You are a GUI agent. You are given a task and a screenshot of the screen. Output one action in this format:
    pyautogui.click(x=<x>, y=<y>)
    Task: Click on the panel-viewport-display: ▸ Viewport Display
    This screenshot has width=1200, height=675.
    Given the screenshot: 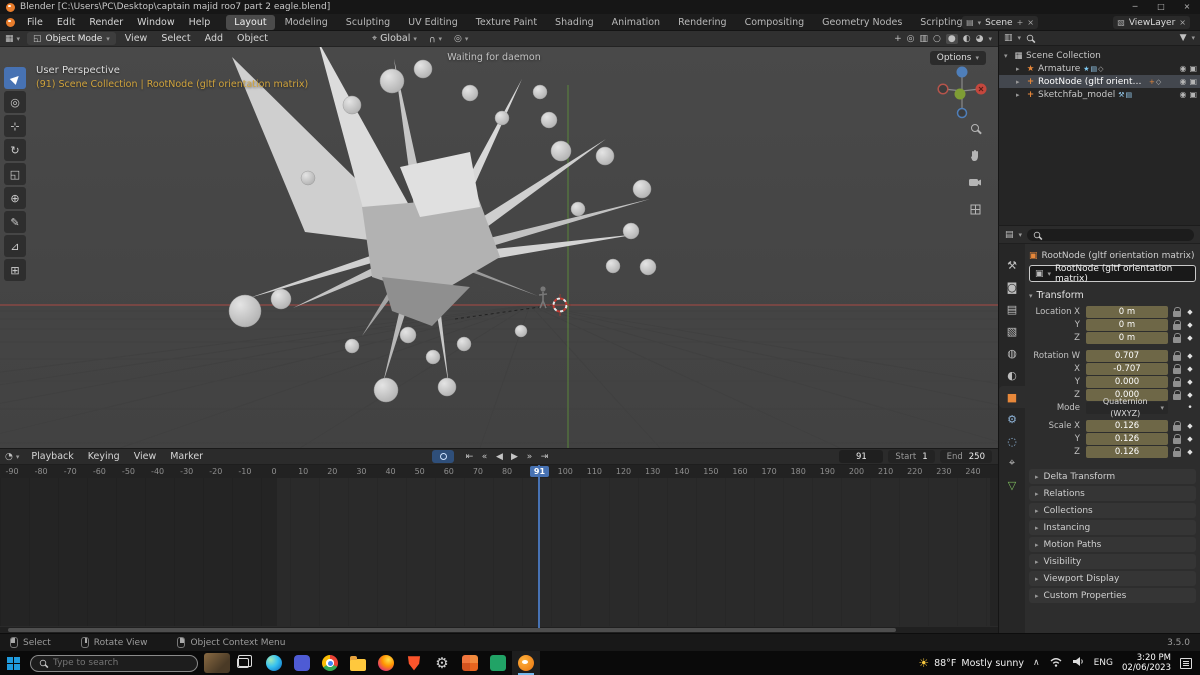 What is the action you would take?
    pyautogui.click(x=1112, y=578)
    